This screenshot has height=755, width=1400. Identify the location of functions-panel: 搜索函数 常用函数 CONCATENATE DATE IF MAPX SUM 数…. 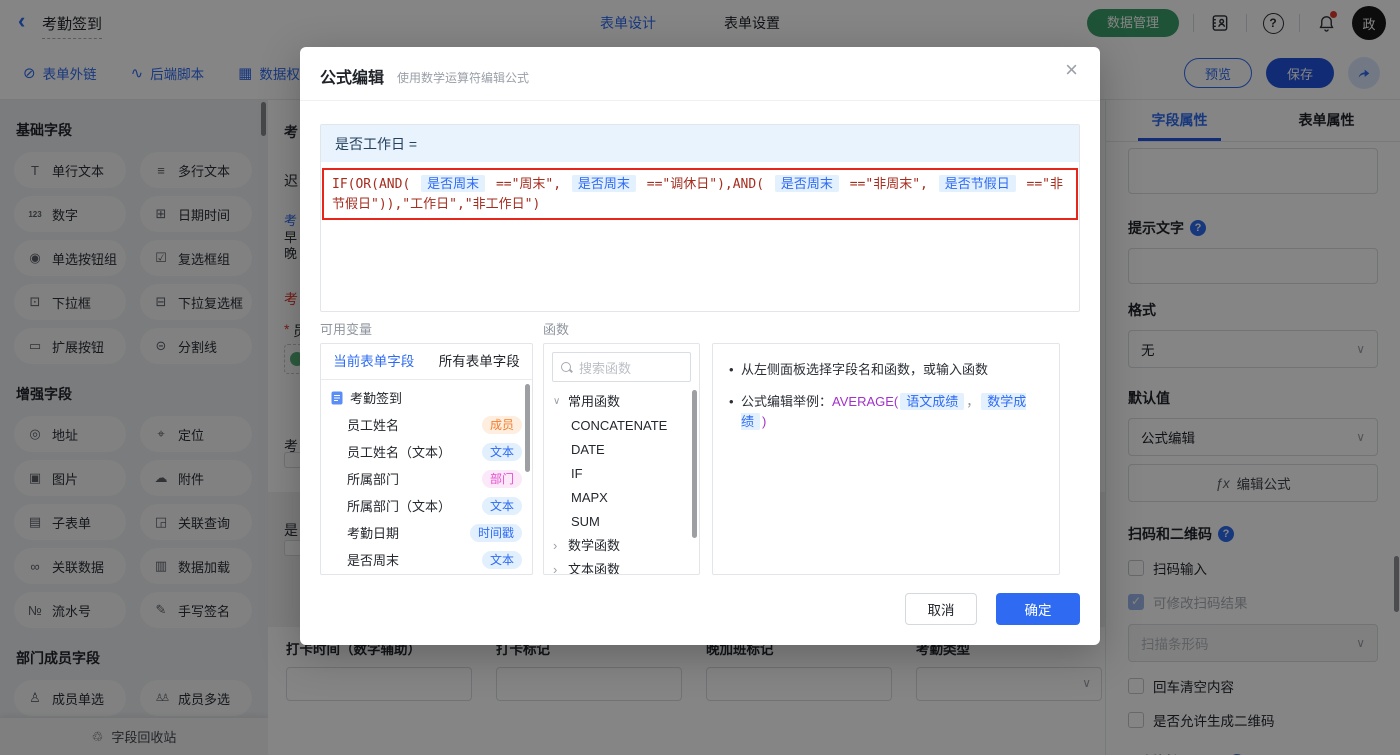
(621, 459).